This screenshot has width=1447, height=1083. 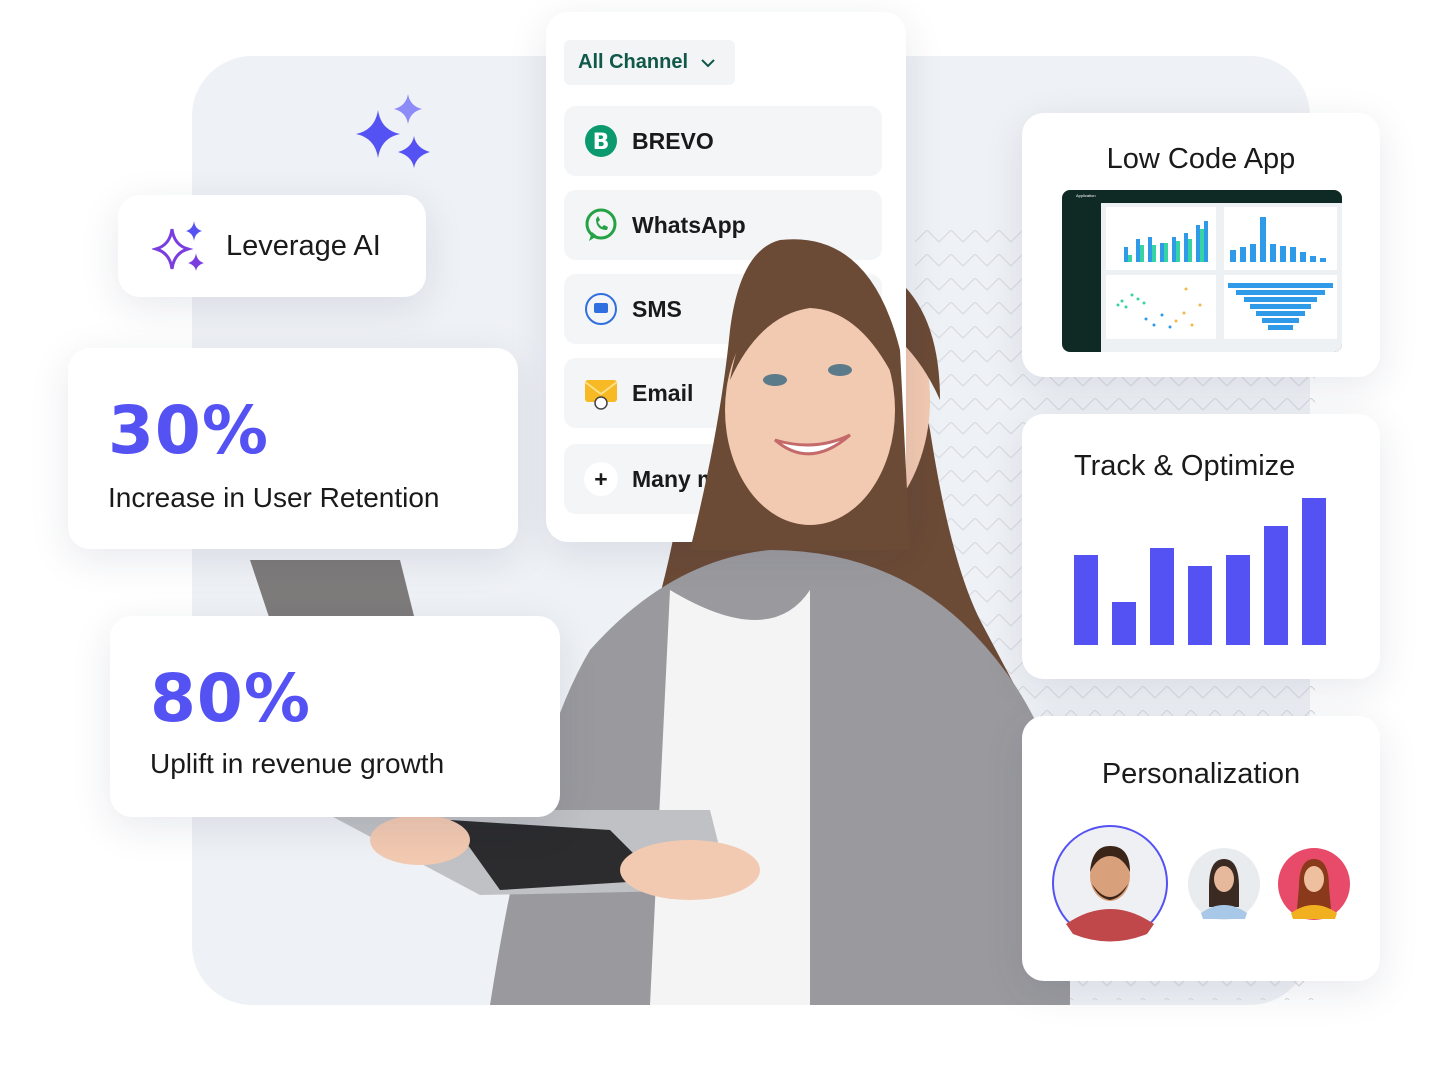 What do you see at coordinates (178, 246) in the screenshot?
I see `sparkles-icon` at bounding box center [178, 246].